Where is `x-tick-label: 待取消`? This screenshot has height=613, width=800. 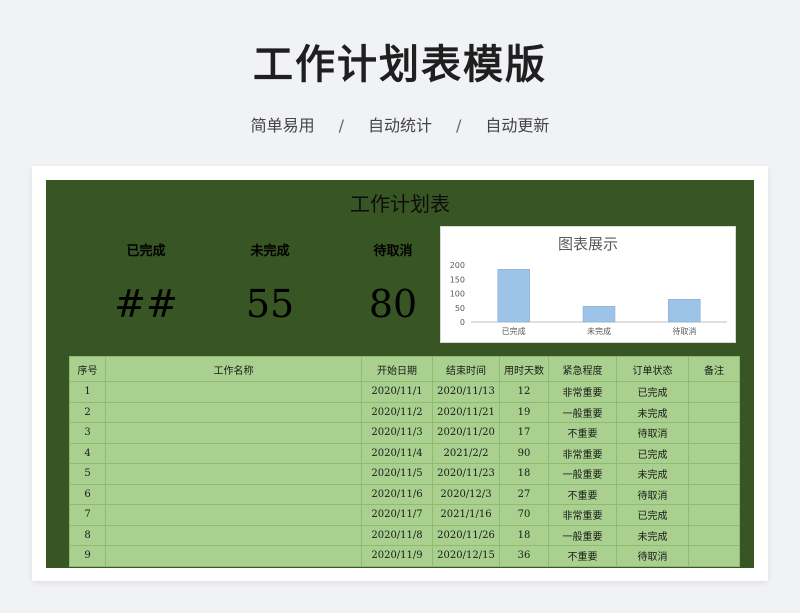 x-tick-label: 待取消 is located at coordinates (684, 331).